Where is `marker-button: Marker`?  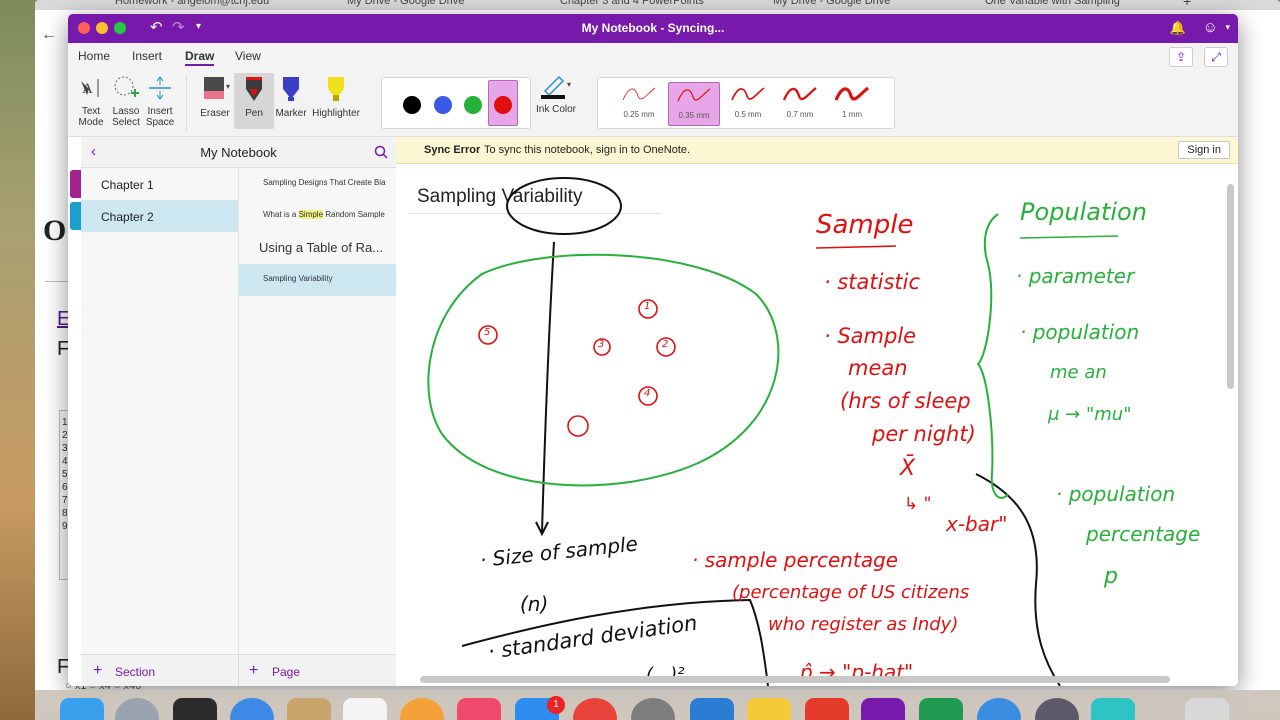
marker-button: Marker is located at coordinates (291, 97).